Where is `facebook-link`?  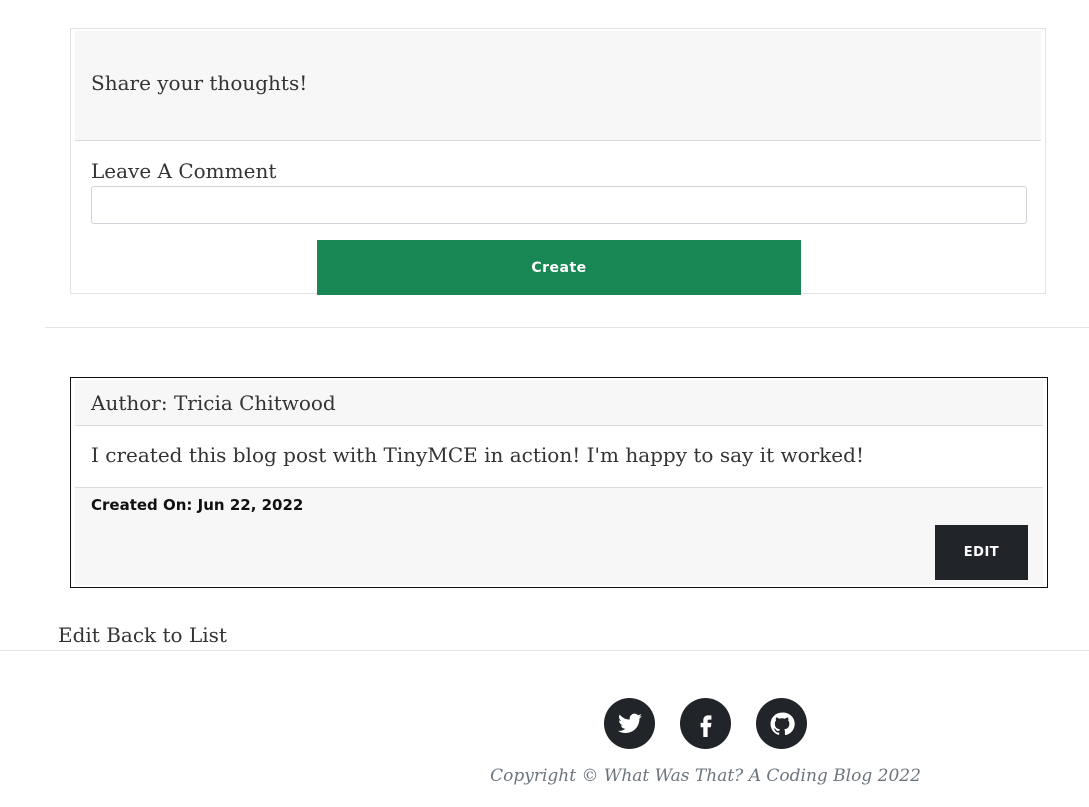
facebook-link is located at coordinates (705, 723).